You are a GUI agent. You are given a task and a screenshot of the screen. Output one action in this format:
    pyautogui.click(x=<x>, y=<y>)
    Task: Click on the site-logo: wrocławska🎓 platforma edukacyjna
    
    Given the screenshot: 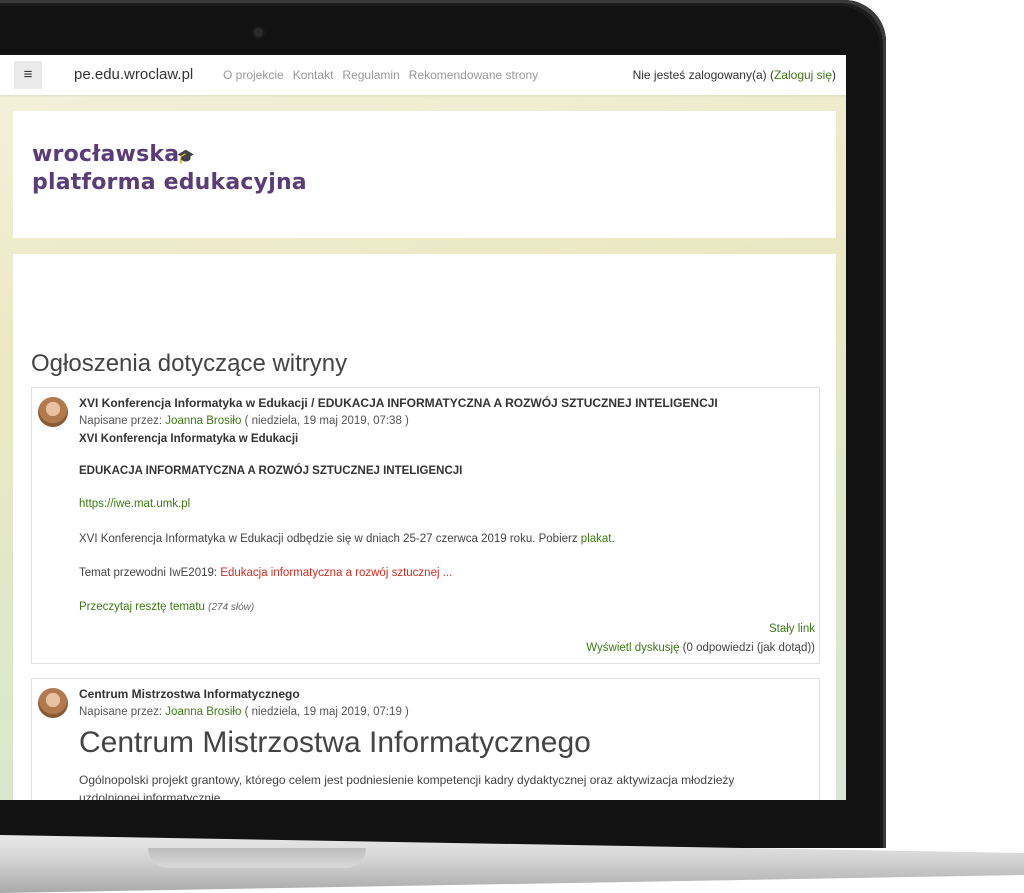 What is the action you would take?
    pyautogui.click(x=169, y=168)
    